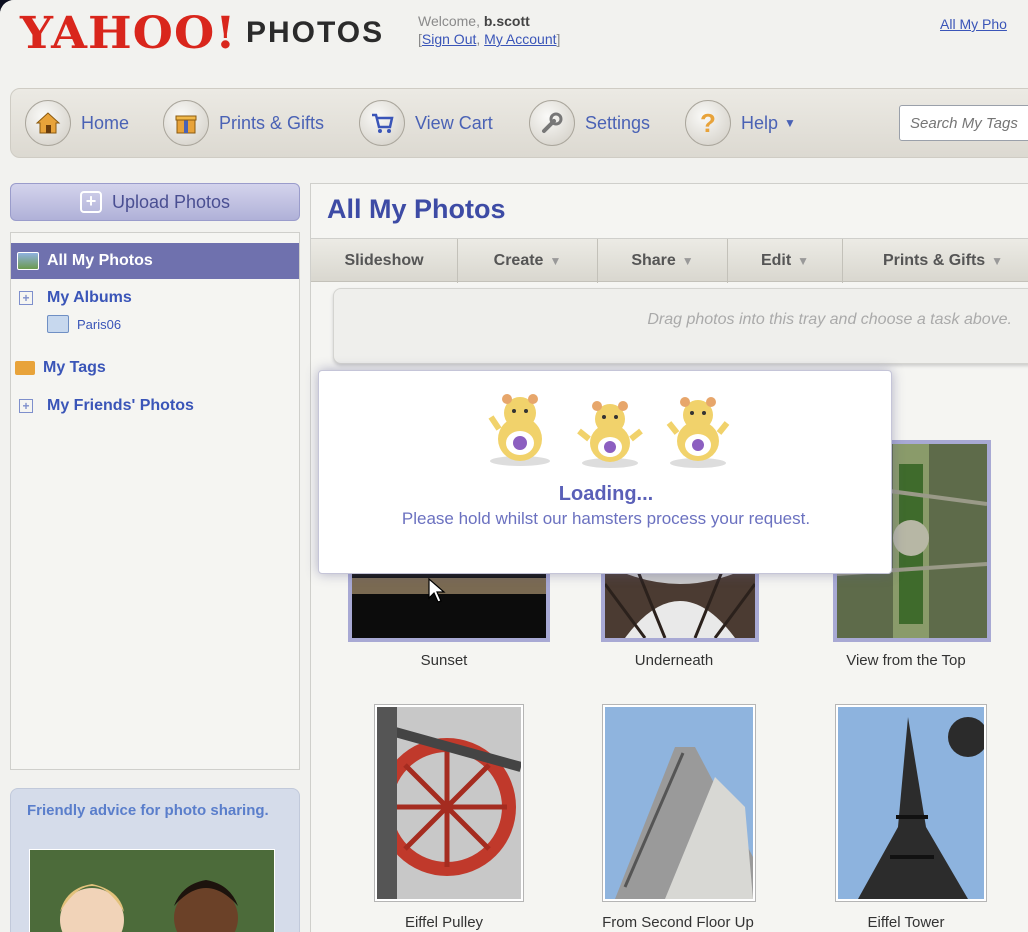  Describe the element at coordinates (48, 123) in the screenshot. I see `home-icon` at that location.